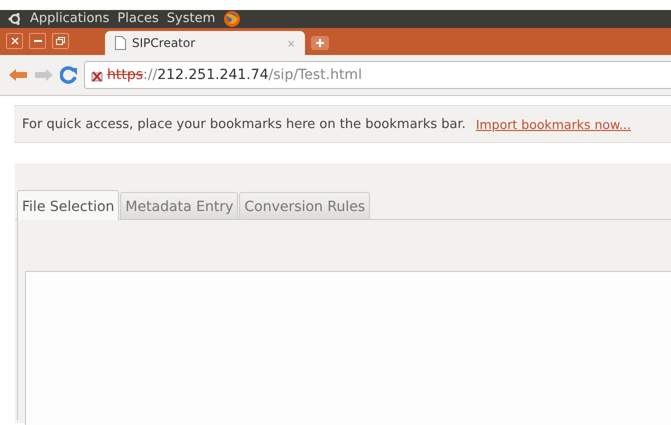 The image size is (671, 425). Describe the element at coordinates (70, 19) in the screenshot. I see `panel-menu: Applications` at that location.